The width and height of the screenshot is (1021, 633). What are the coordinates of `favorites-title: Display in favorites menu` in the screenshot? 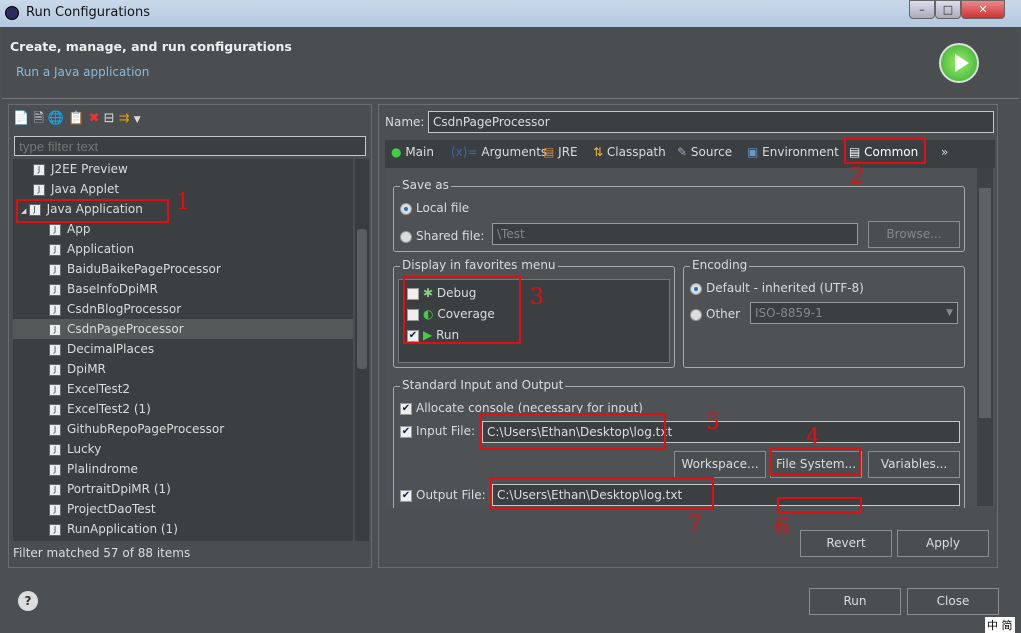 It's located at (479, 265).